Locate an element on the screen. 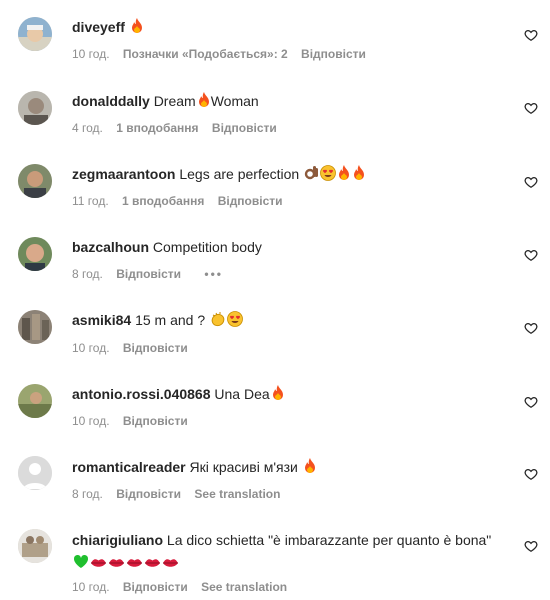  comment-text-line: asmiki84 15 m and ? is located at coordinates (287, 321).